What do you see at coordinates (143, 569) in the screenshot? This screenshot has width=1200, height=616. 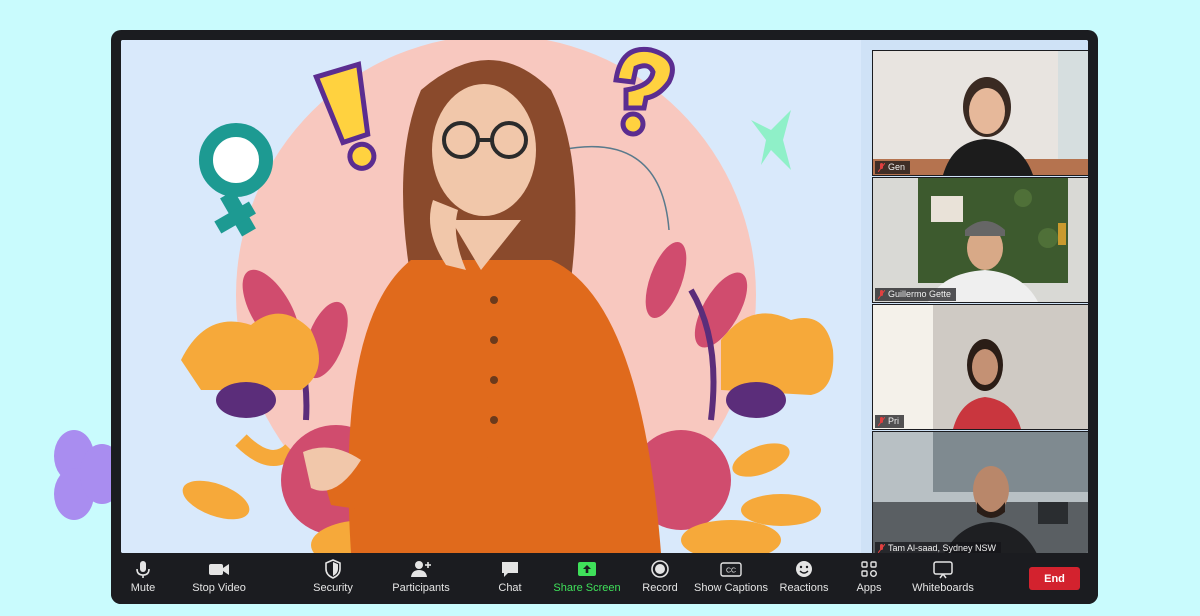 I see `microphone-icon` at bounding box center [143, 569].